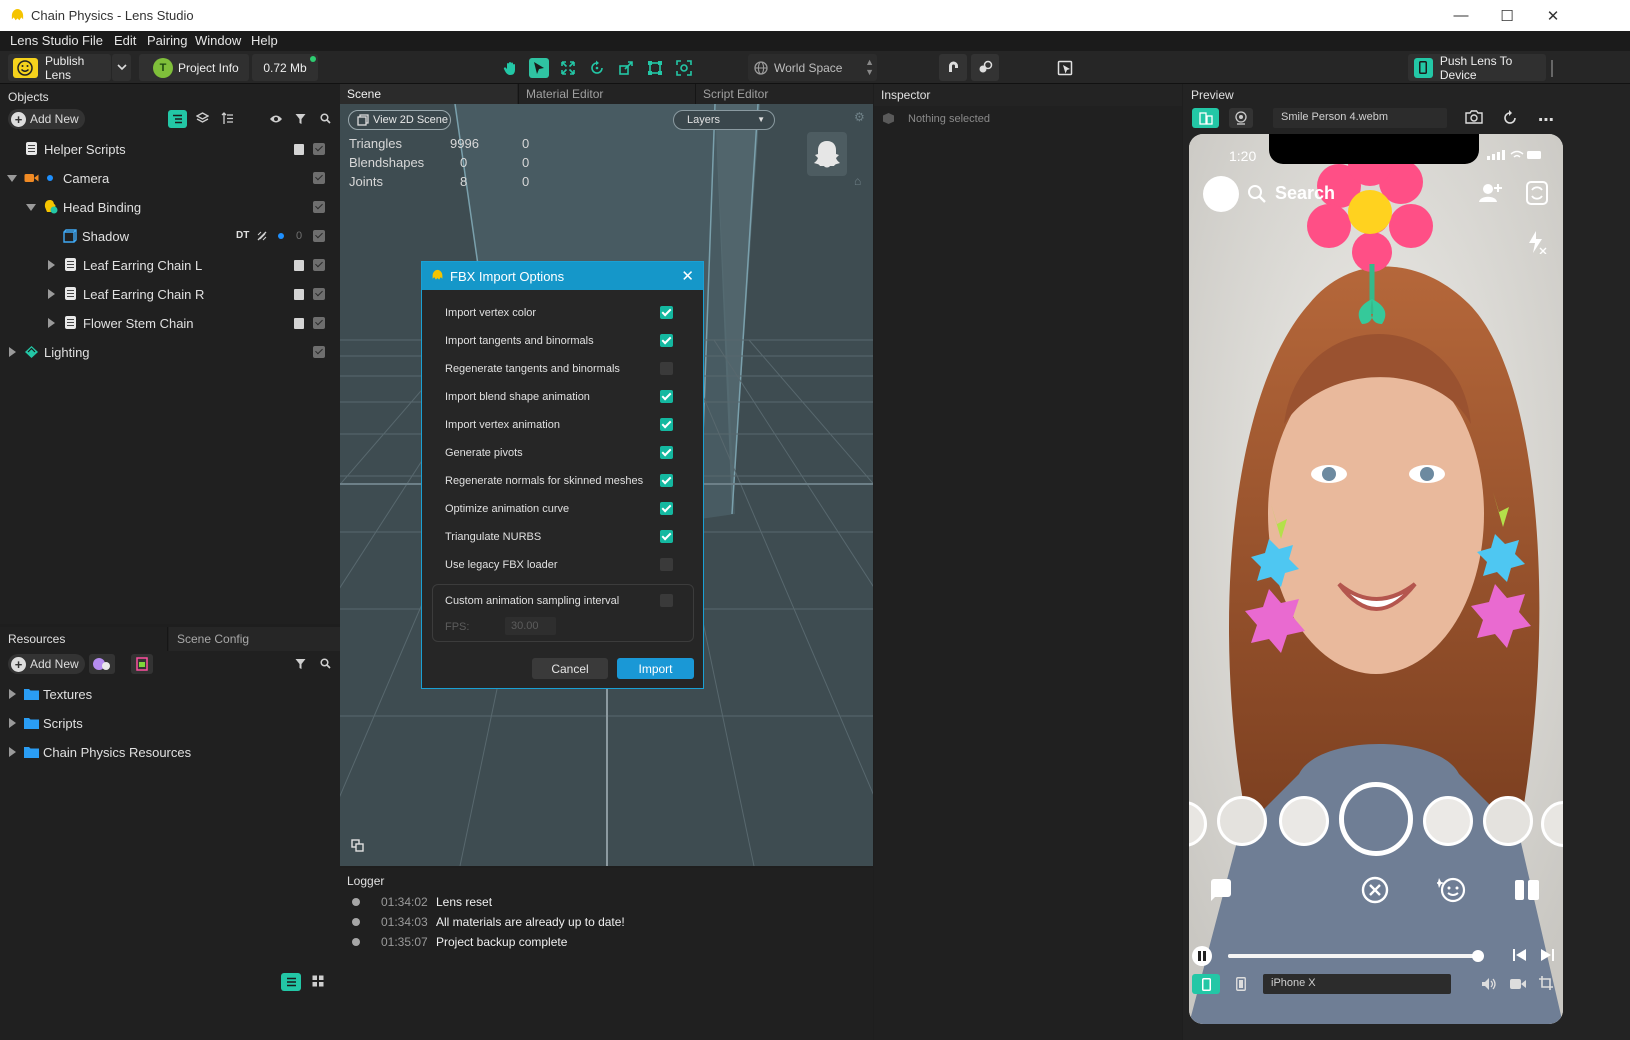 This screenshot has width=1630, height=1040. What do you see at coordinates (570, 668) in the screenshot?
I see `cancel-button: Cancel` at bounding box center [570, 668].